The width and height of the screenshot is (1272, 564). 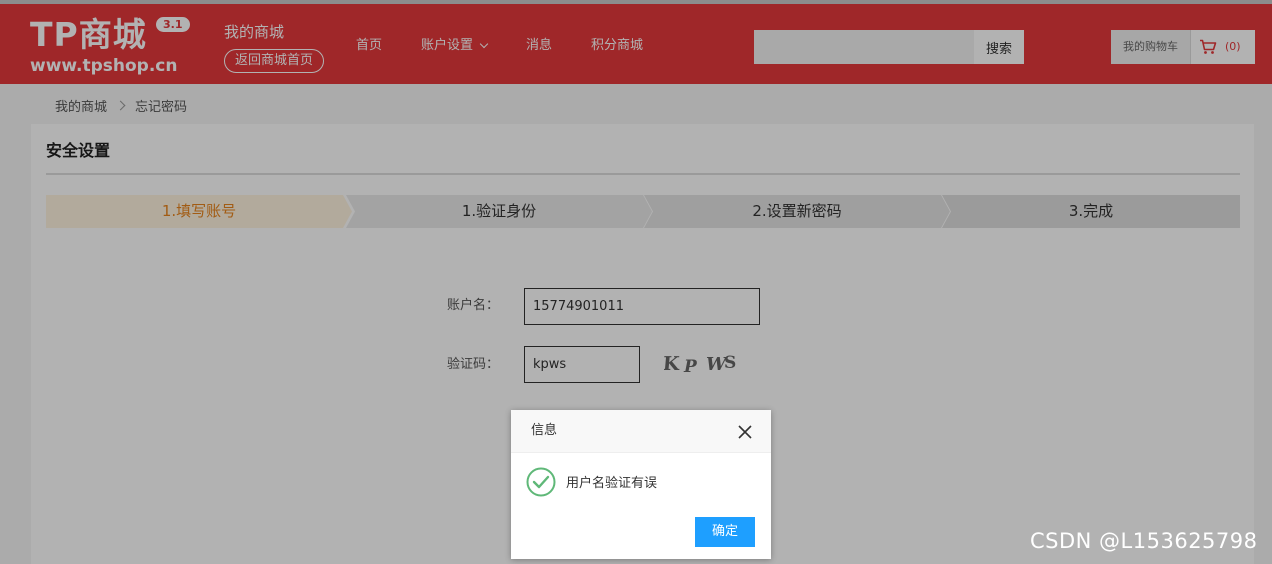 What do you see at coordinates (544, 430) in the screenshot?
I see `dialog-title: 信息` at bounding box center [544, 430].